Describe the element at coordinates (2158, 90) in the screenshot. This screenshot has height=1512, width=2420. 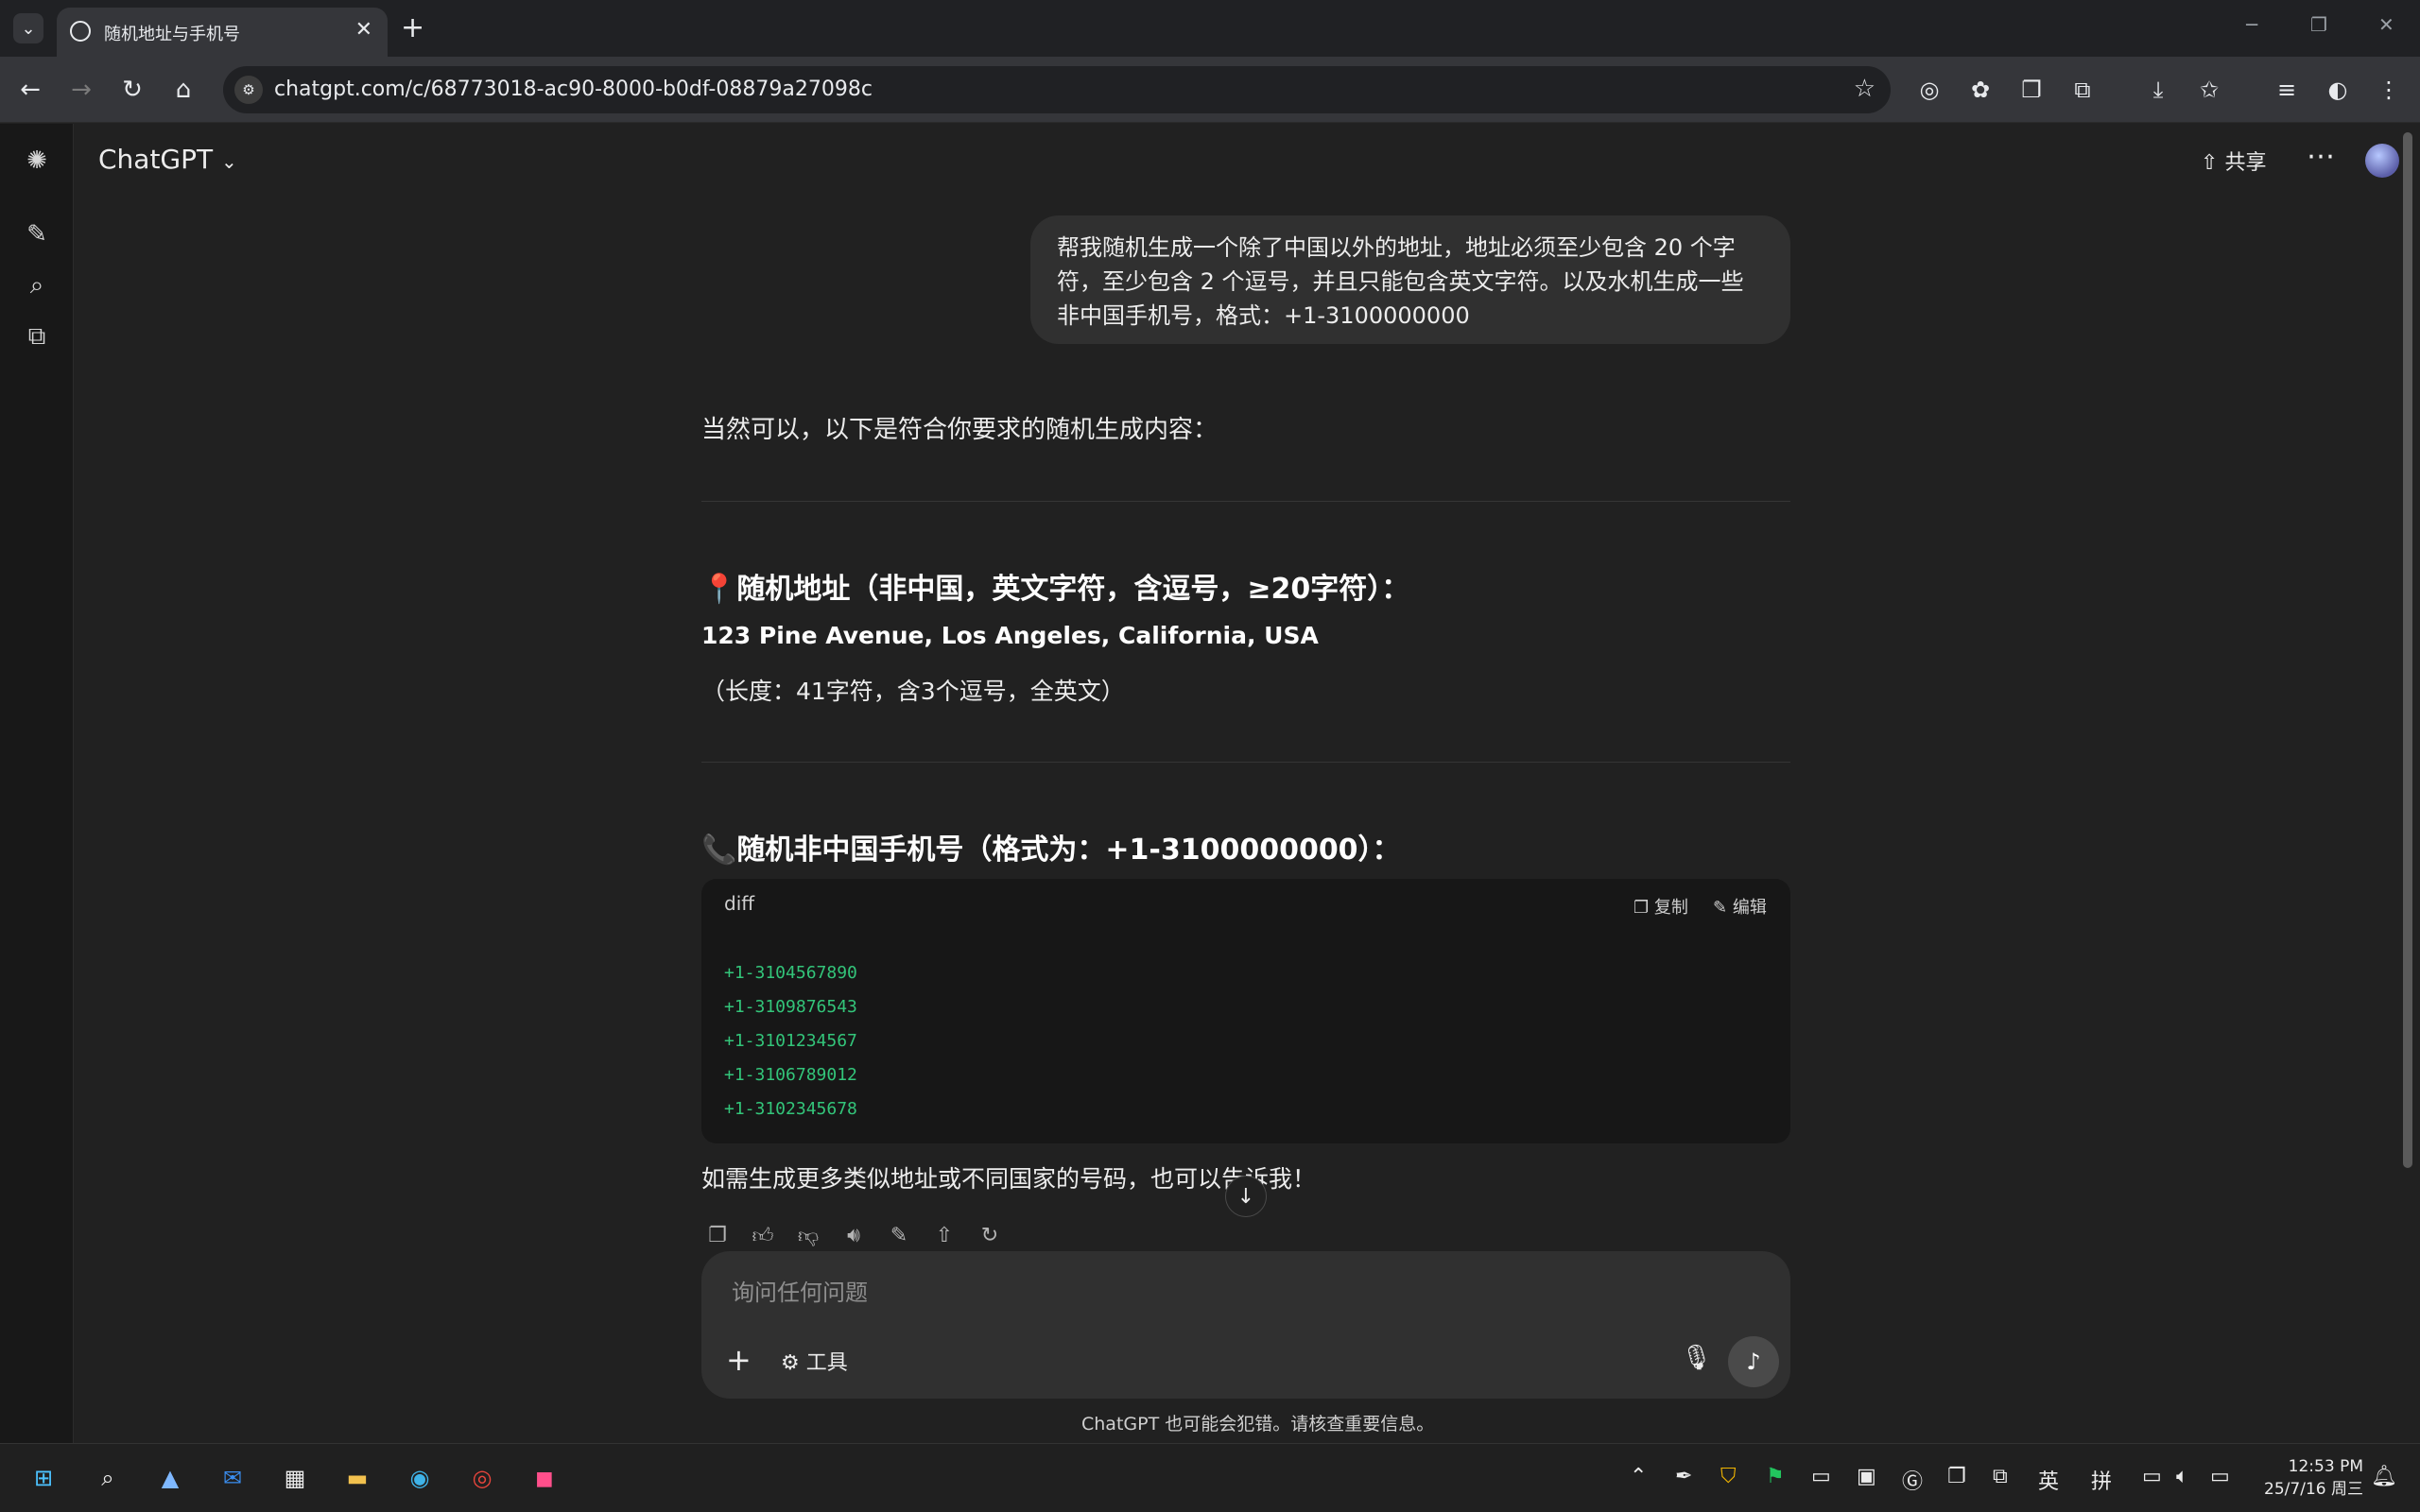
I see `download-icon: ⤓` at that location.